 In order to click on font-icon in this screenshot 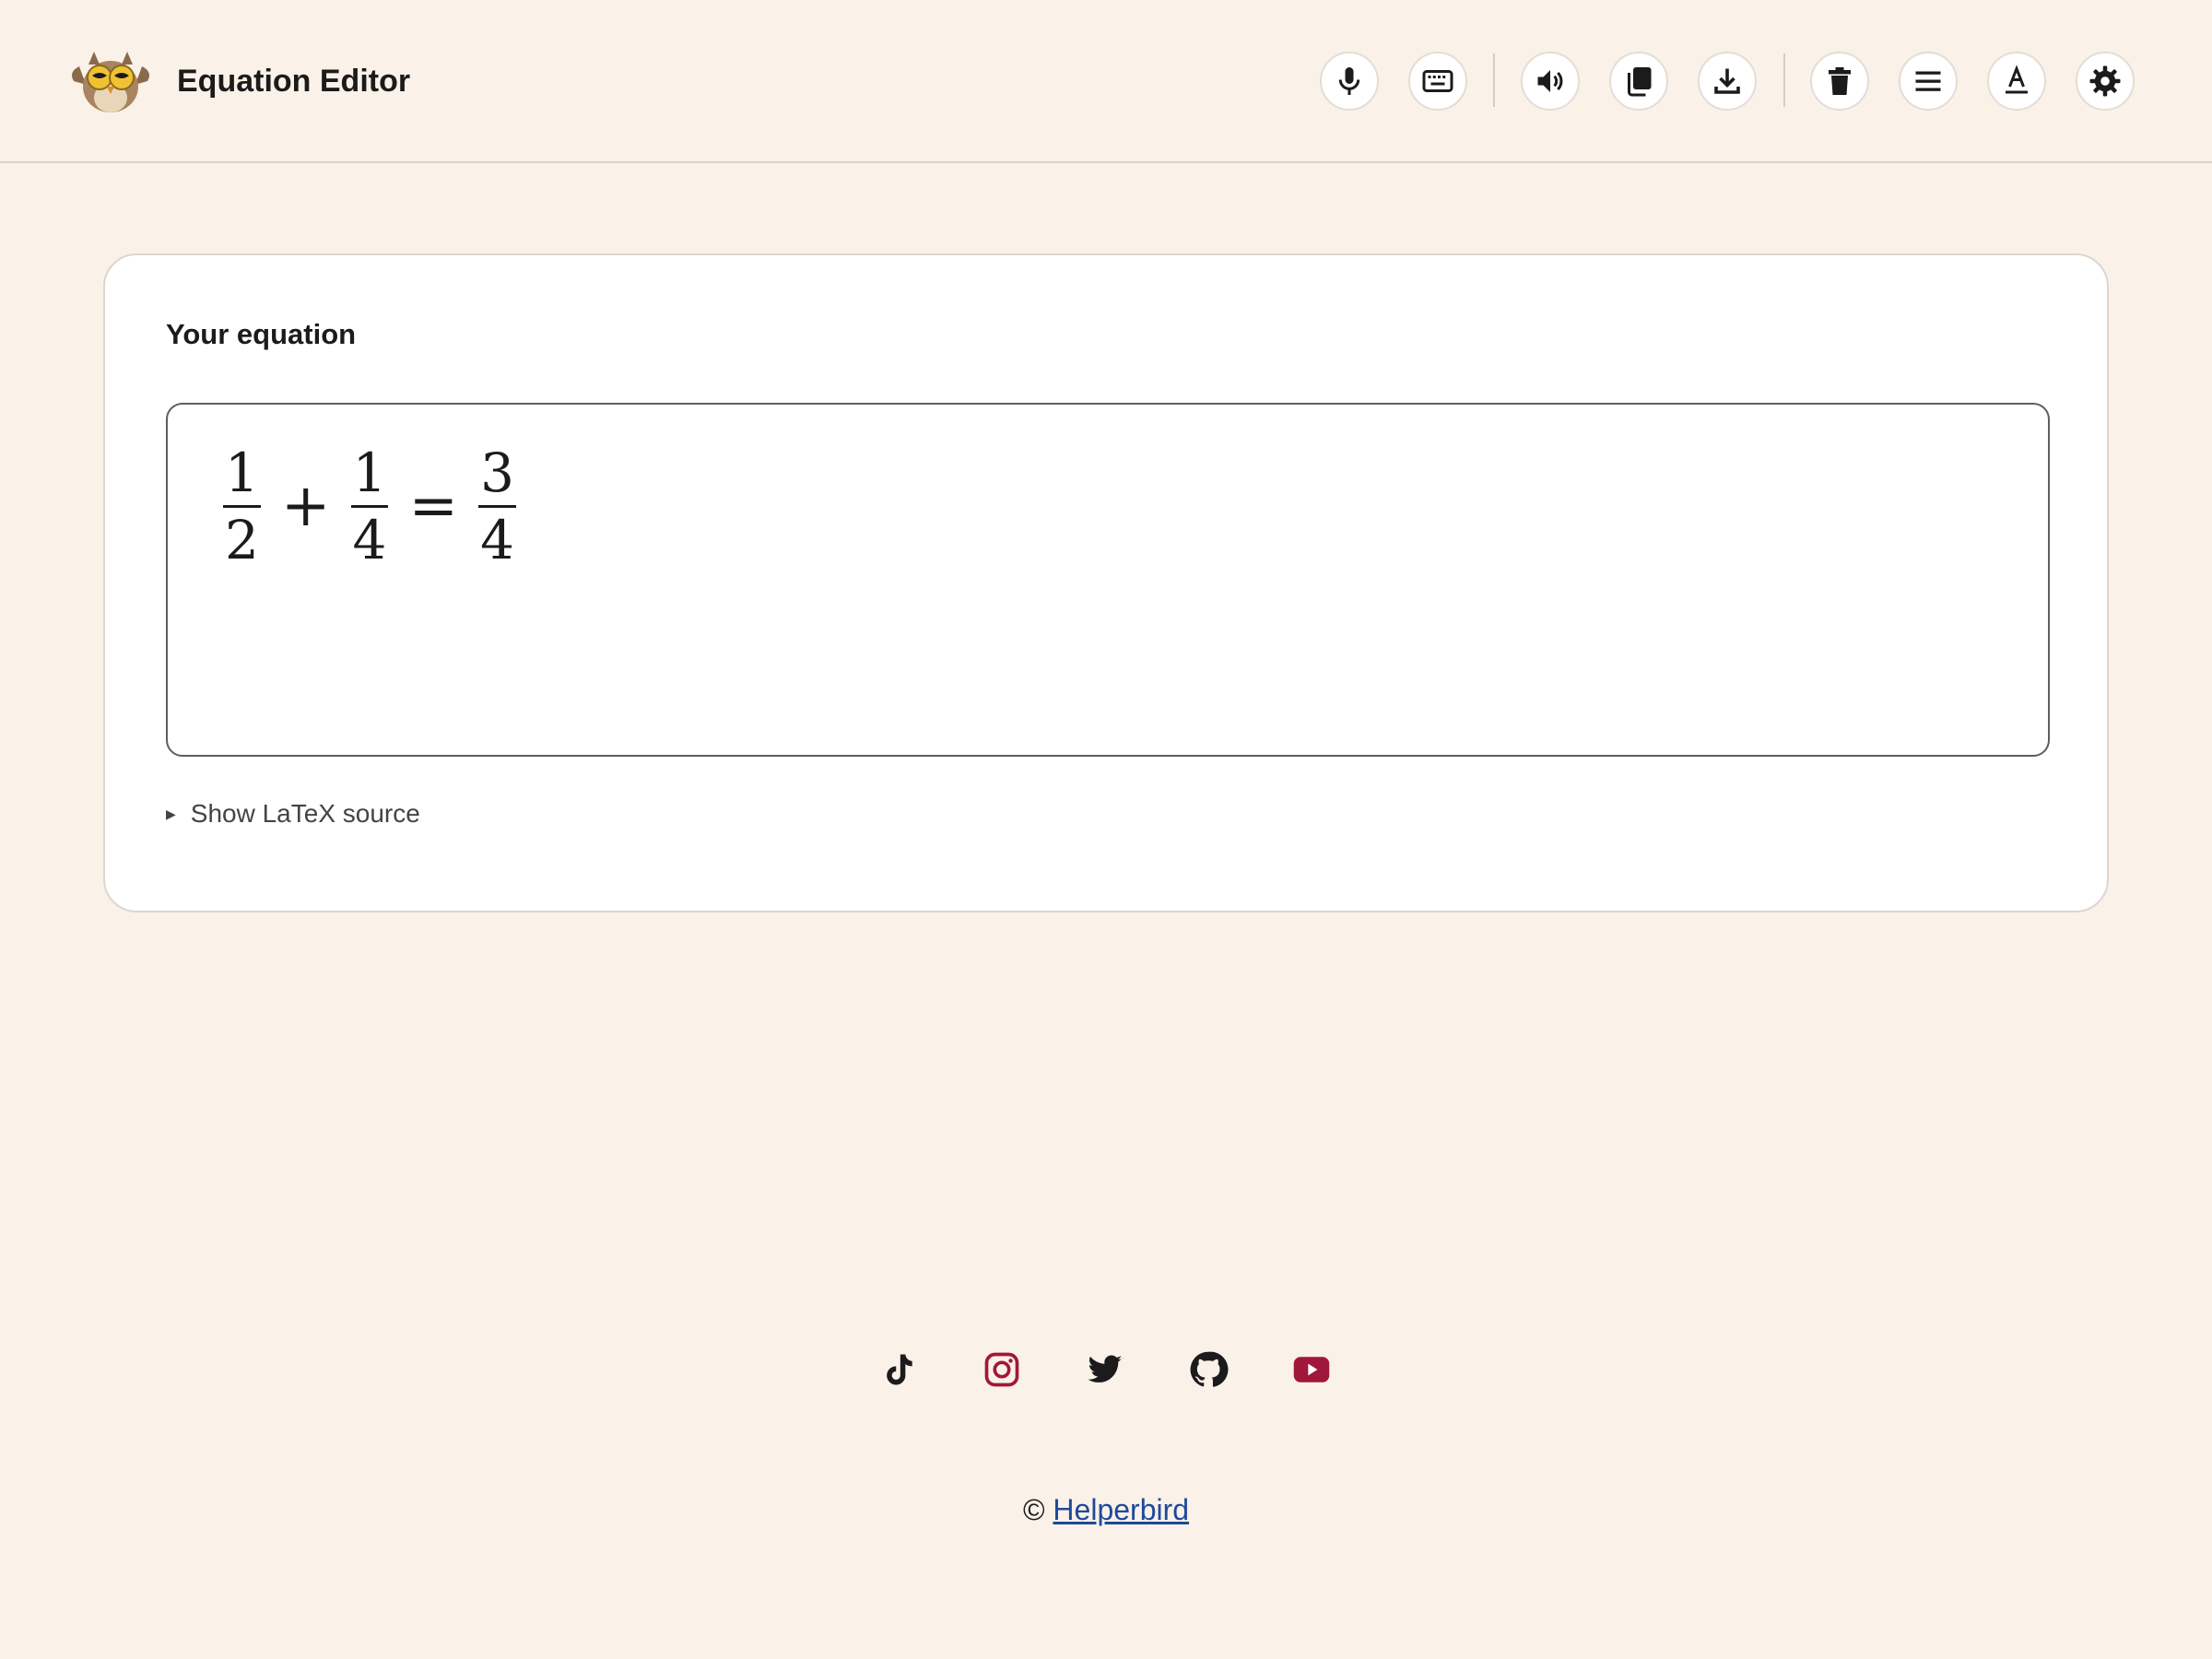, I will do `click(2017, 79)`.